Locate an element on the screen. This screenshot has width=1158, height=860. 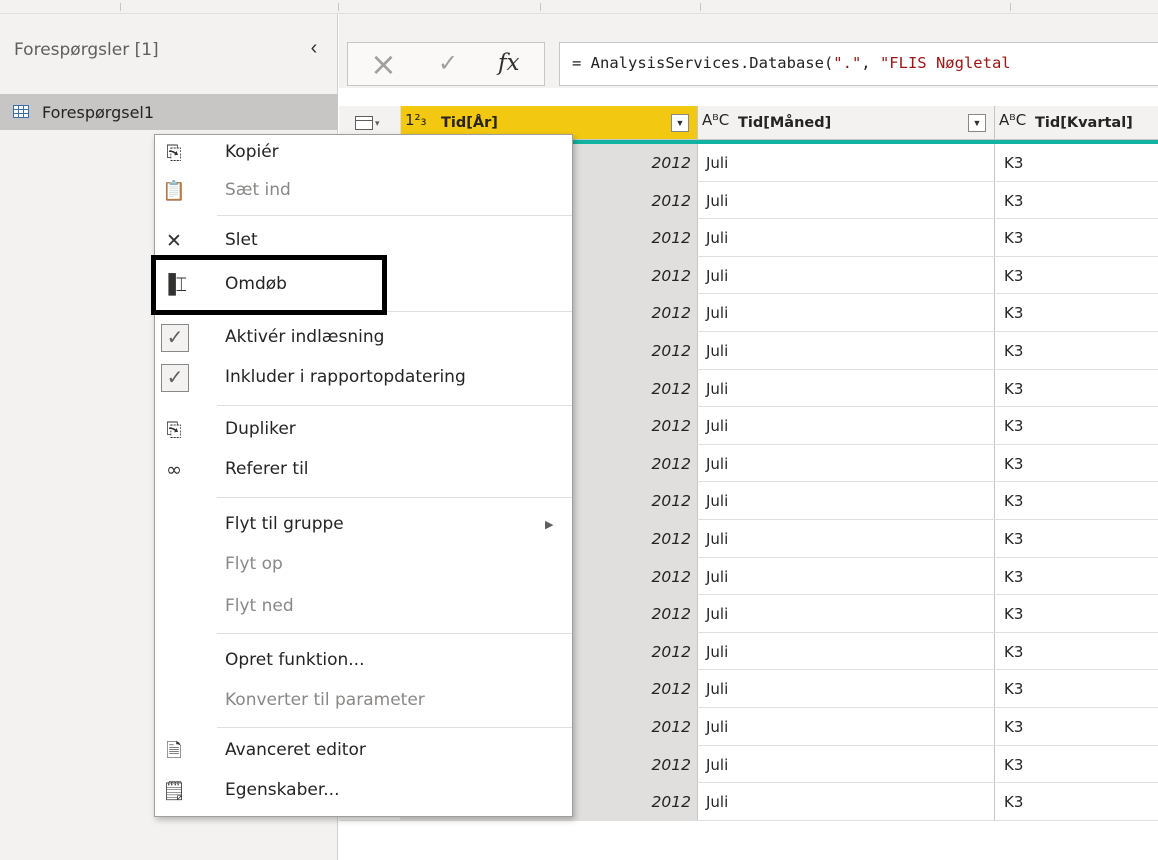
highlight-box is located at coordinates (269, 285).